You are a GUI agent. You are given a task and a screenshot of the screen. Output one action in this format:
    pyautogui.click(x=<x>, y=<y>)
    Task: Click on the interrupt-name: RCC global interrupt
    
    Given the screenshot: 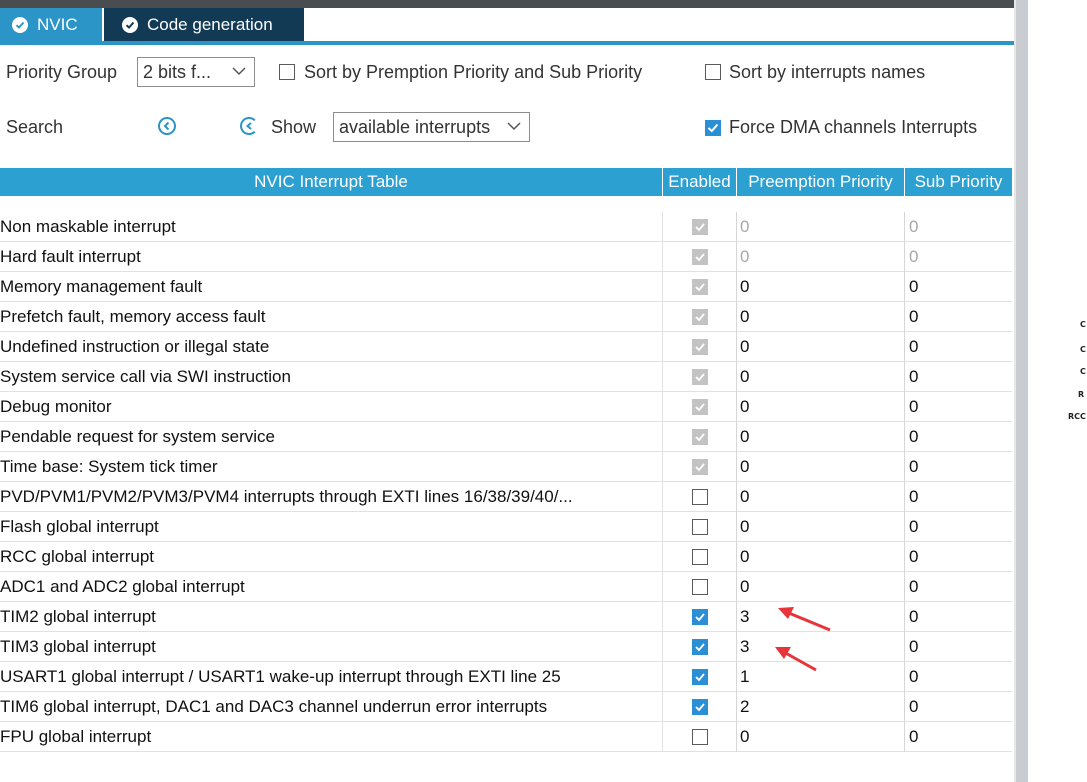 What is the action you would take?
    pyautogui.click(x=77, y=556)
    